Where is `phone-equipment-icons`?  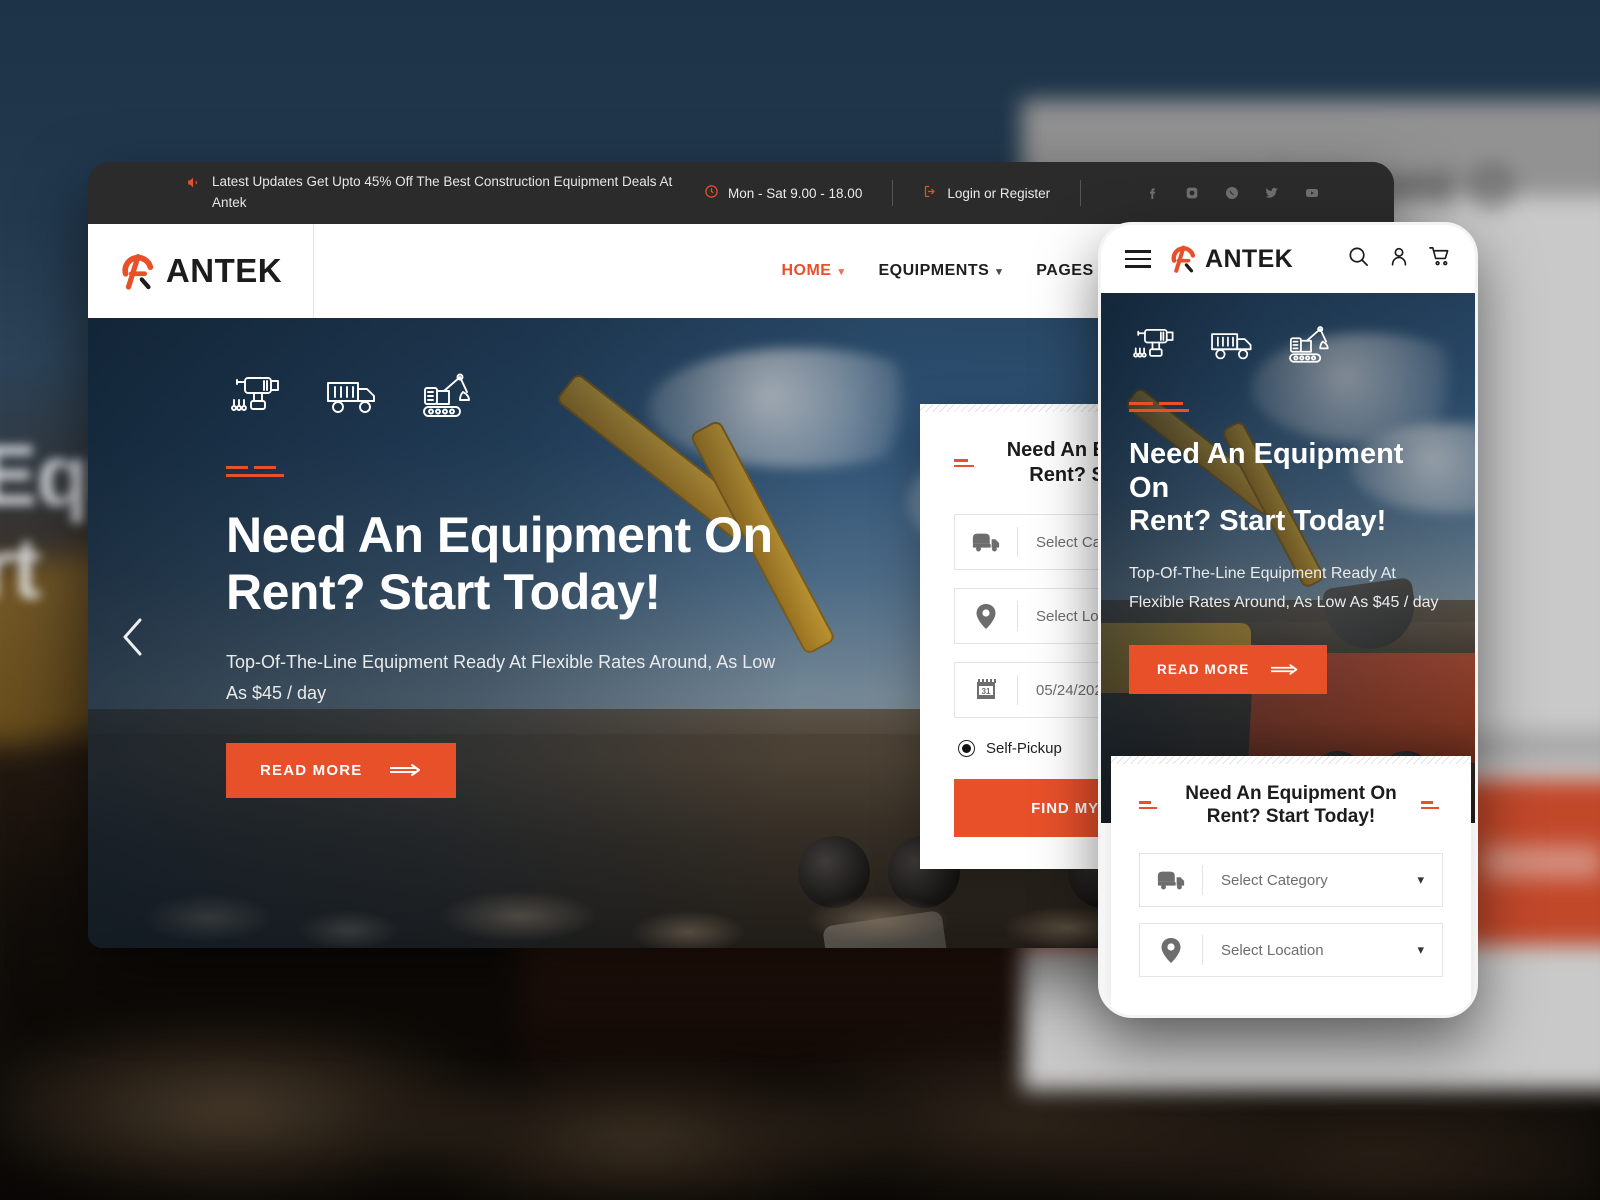 phone-equipment-icons is located at coordinates (1289, 347).